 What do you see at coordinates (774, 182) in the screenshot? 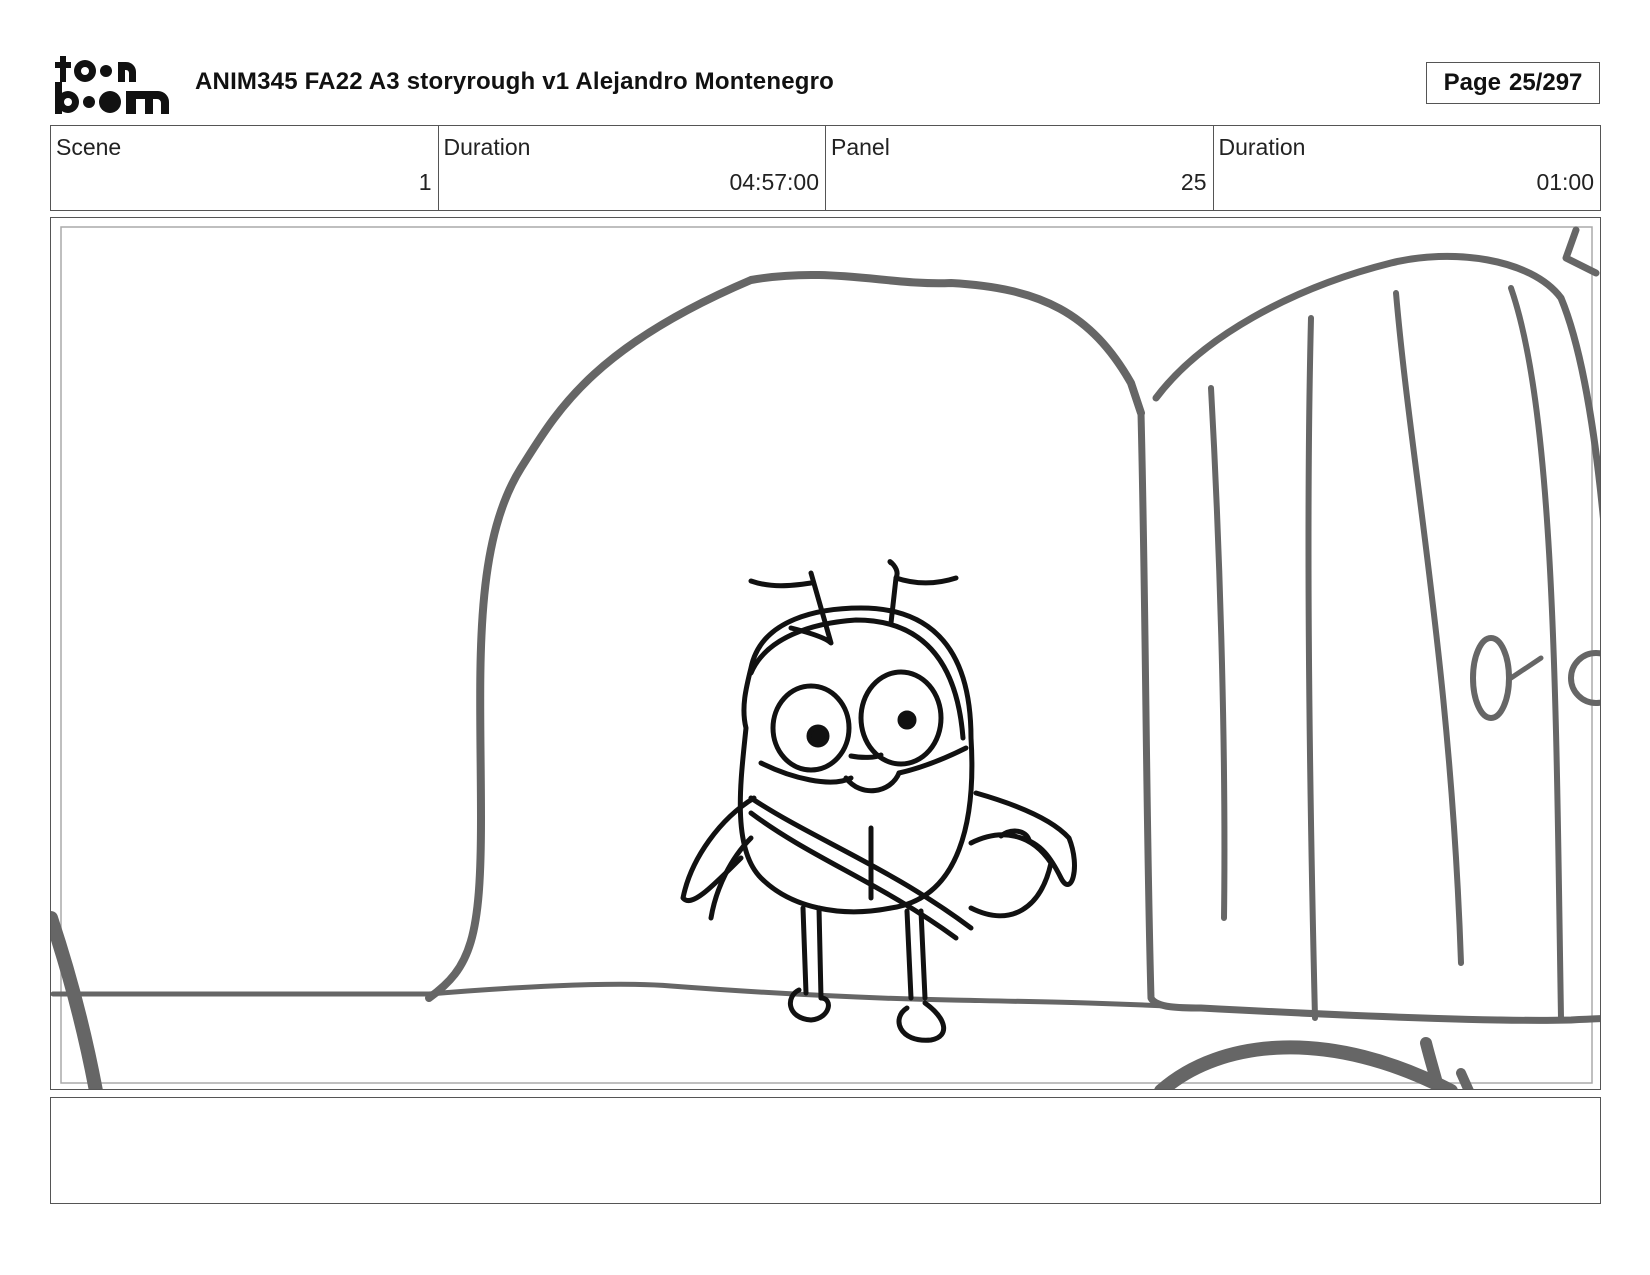
I see `scene-duration-value: 04:57:00` at bounding box center [774, 182].